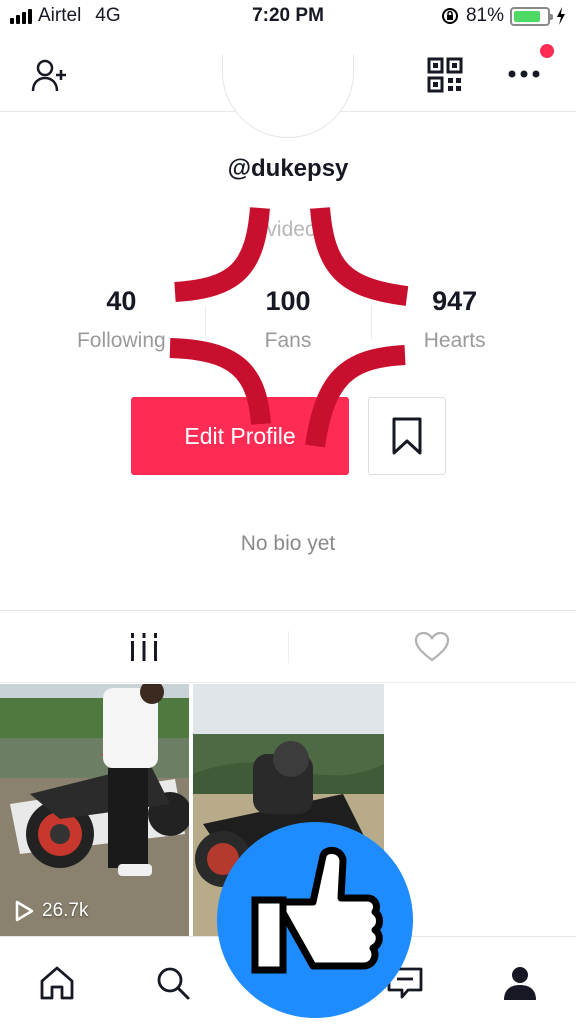 This screenshot has height=1024, width=576. I want to click on nav-home, so click(57, 983).